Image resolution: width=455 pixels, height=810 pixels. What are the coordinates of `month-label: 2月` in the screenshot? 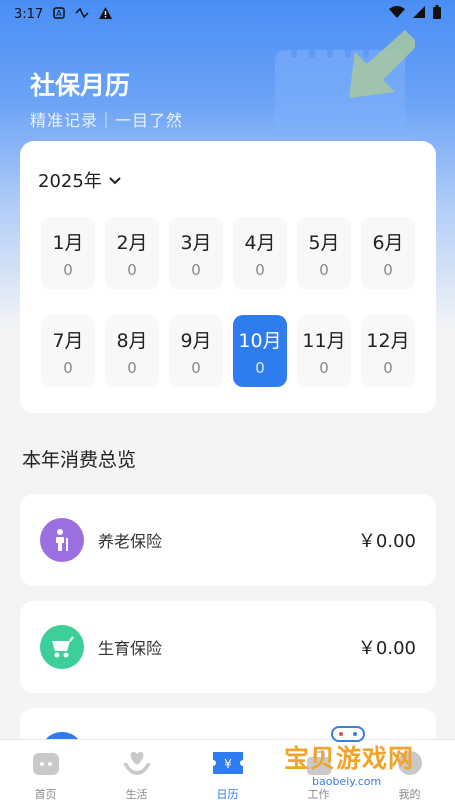 It's located at (132, 242).